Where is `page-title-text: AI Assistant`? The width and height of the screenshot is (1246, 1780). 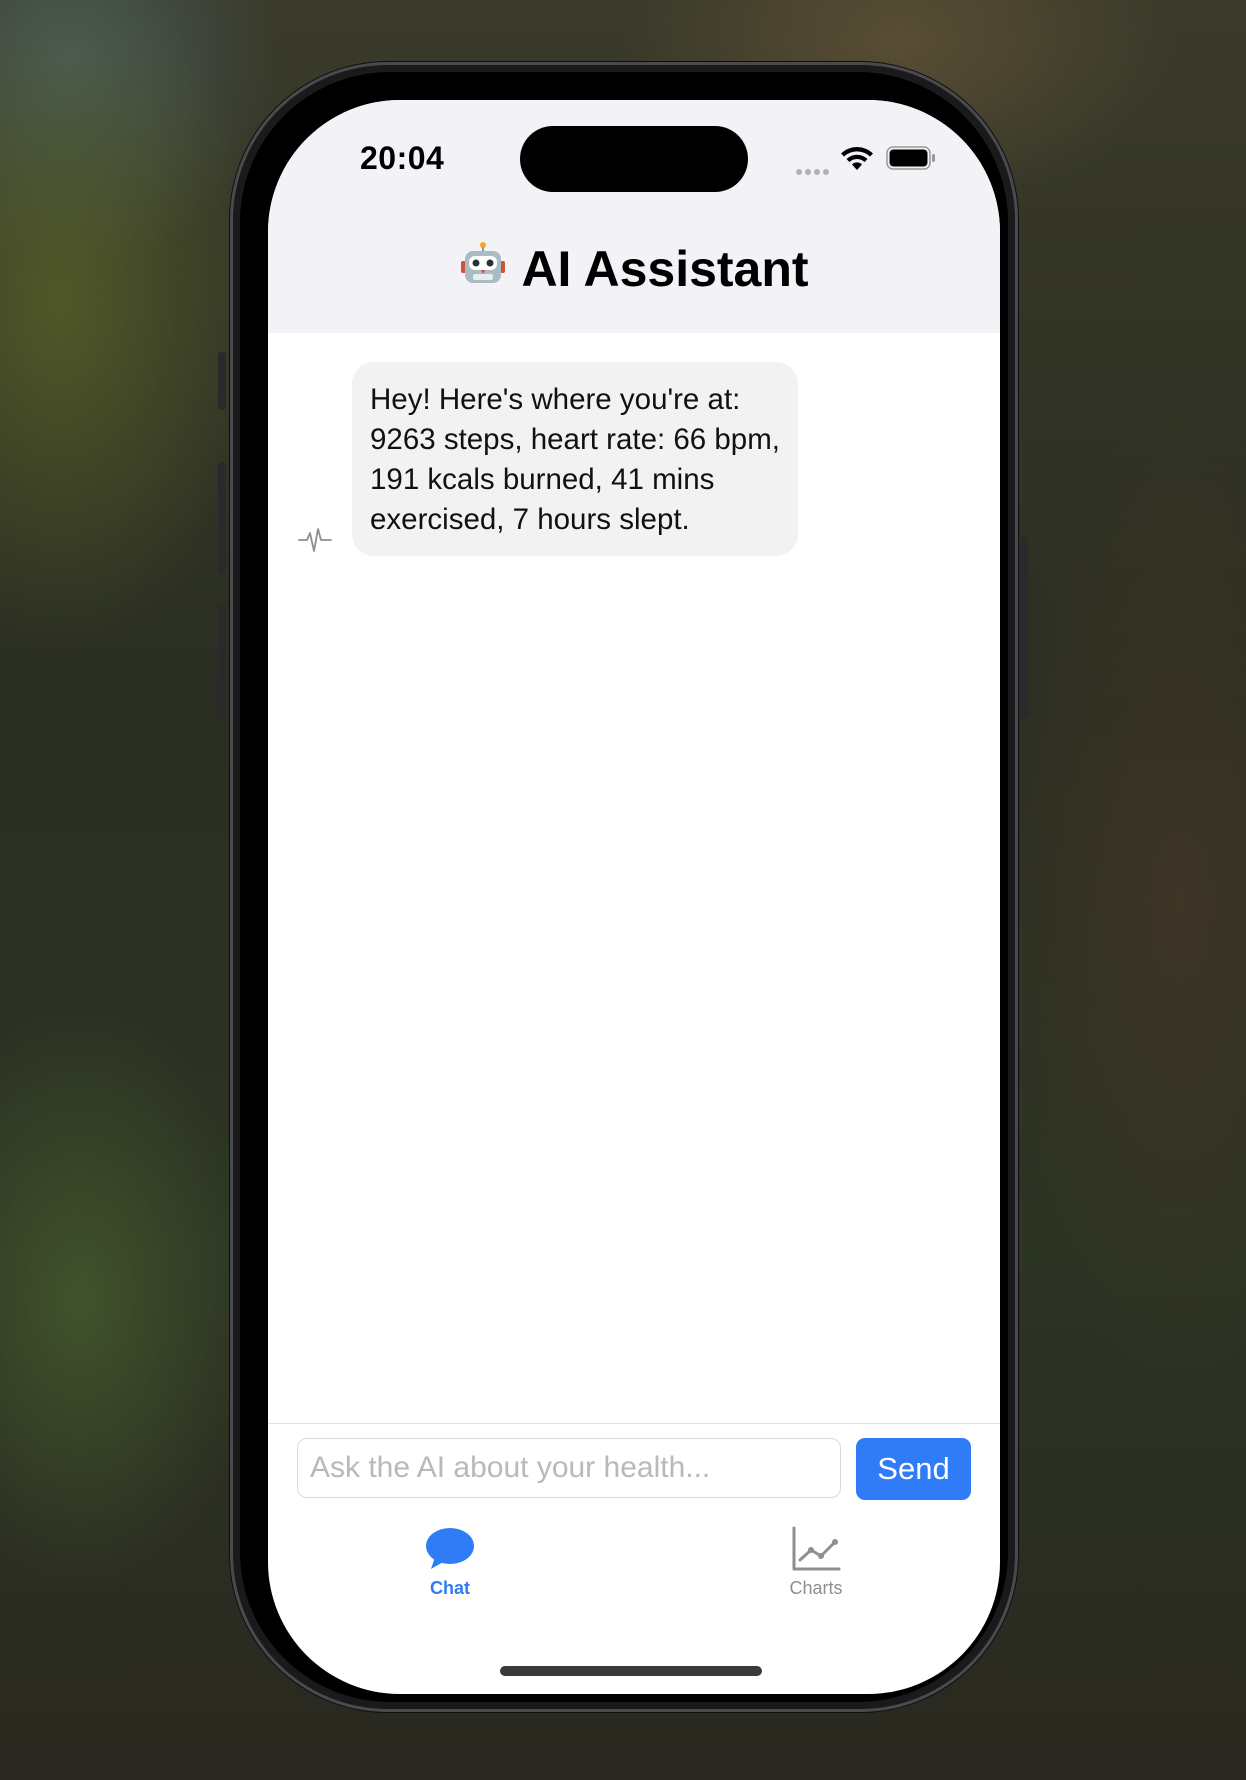 page-title-text: AI Assistant is located at coordinates (665, 268).